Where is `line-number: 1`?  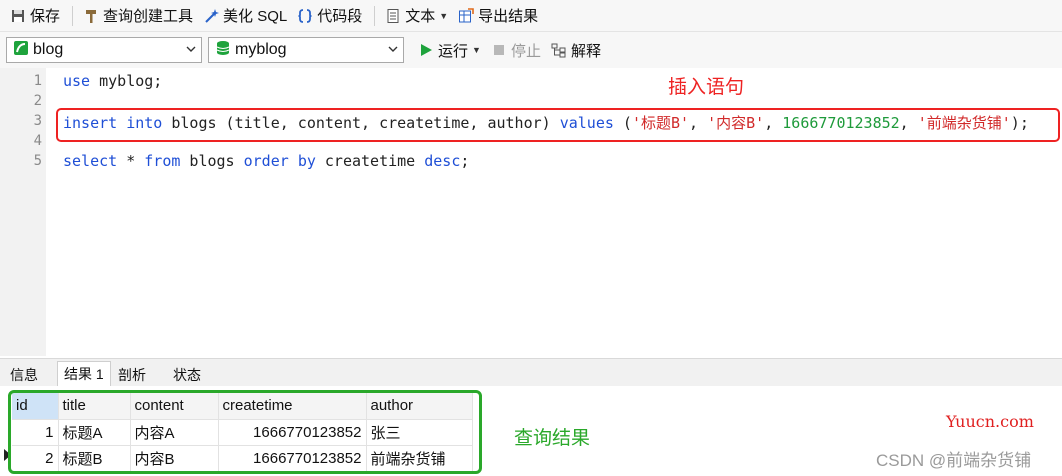 line-number: 1 is located at coordinates (37, 81).